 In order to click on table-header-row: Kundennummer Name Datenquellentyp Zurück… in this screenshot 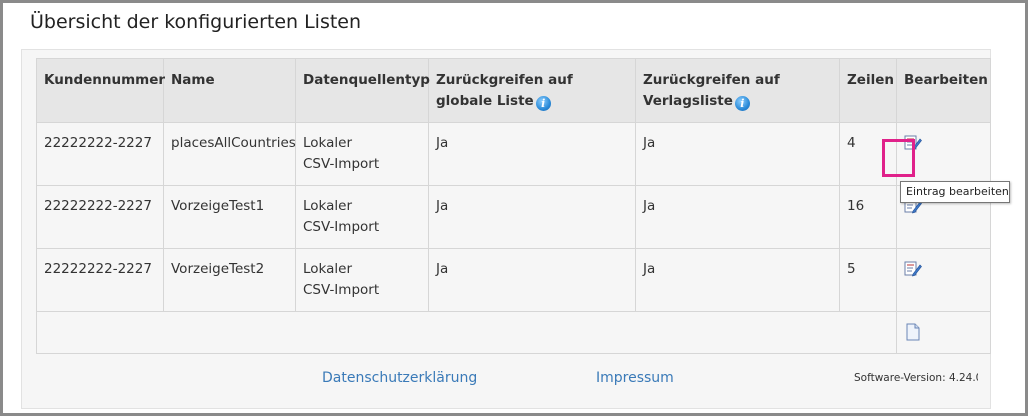, I will do `click(513, 90)`.